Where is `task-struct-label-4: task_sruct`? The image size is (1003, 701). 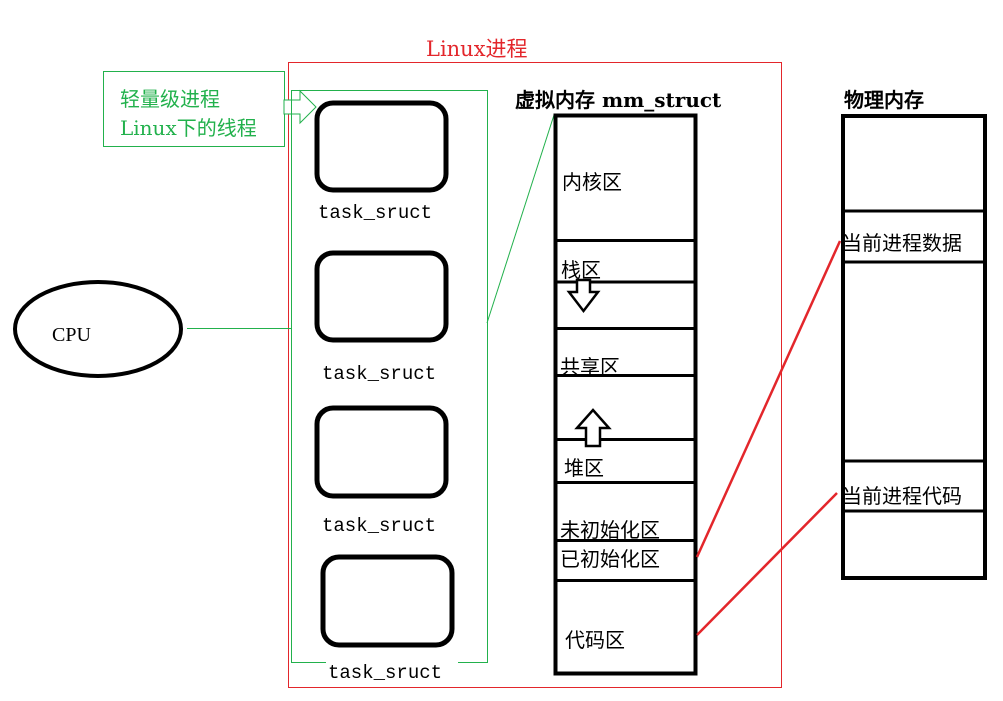 task-struct-label-4: task_sruct is located at coordinates (385, 673).